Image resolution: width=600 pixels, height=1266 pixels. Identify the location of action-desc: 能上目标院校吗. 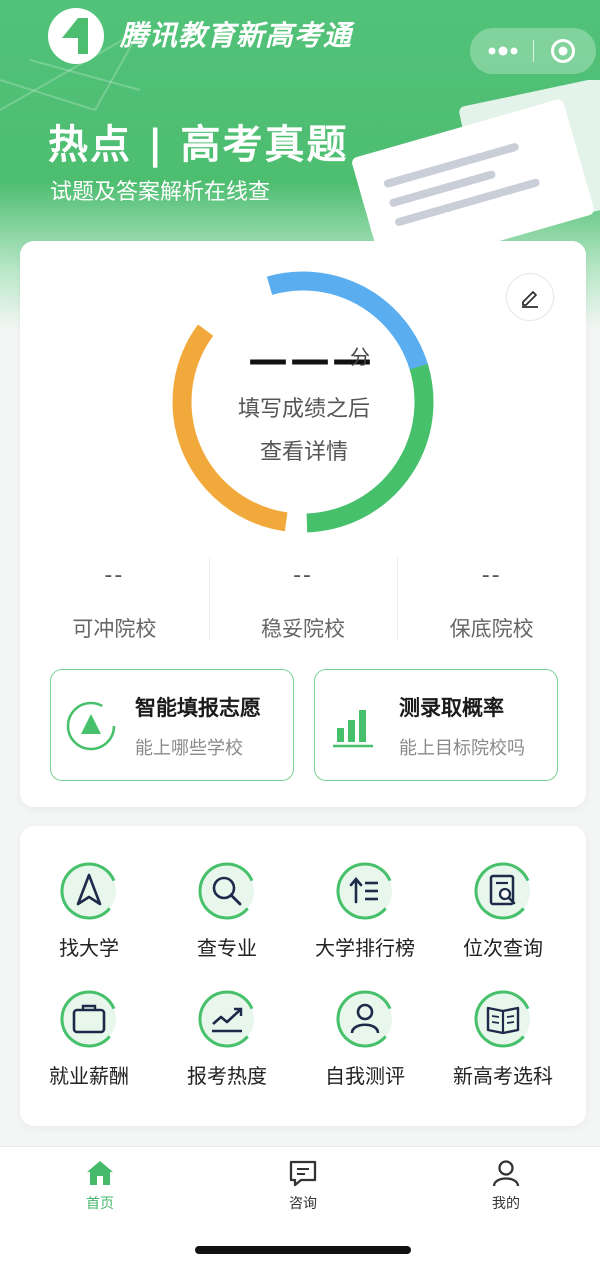
(462, 748).